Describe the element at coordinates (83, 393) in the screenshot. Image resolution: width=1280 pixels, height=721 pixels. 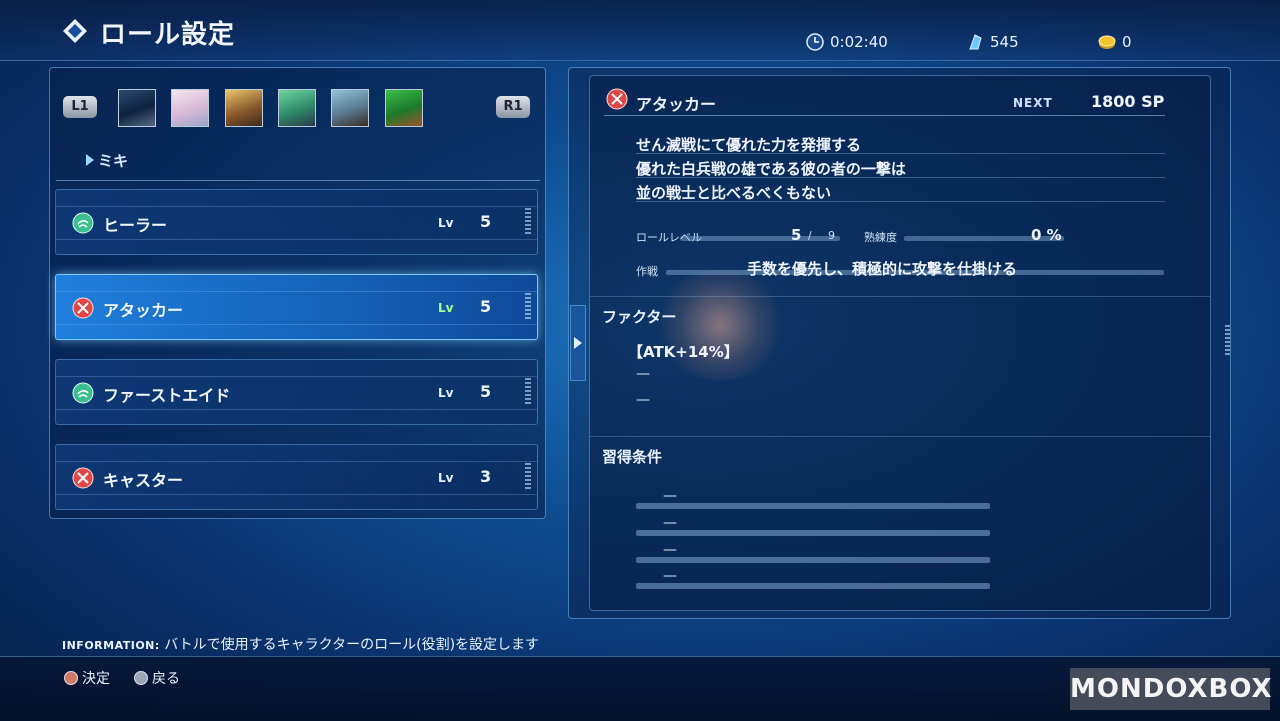
I see `first-aid-icon` at that location.